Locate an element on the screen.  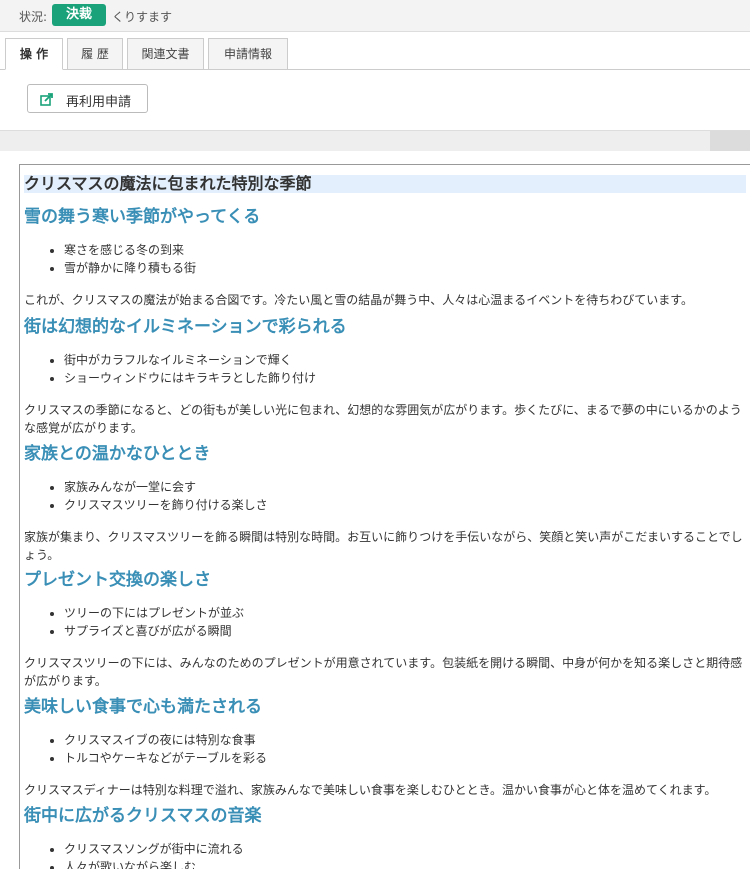
tab-operation: 操 作 is located at coordinates (34, 54).